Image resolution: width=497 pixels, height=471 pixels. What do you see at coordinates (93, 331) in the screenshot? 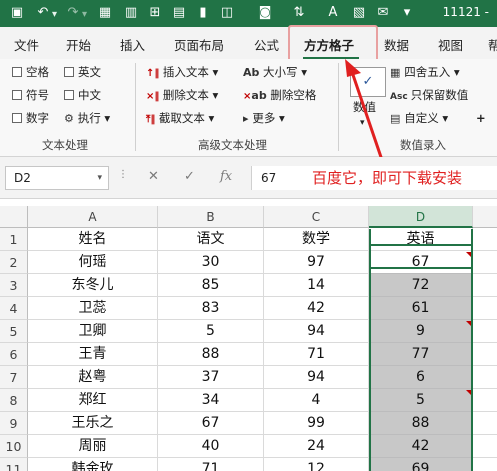
I see `cell-name: 卫卿` at bounding box center [93, 331].